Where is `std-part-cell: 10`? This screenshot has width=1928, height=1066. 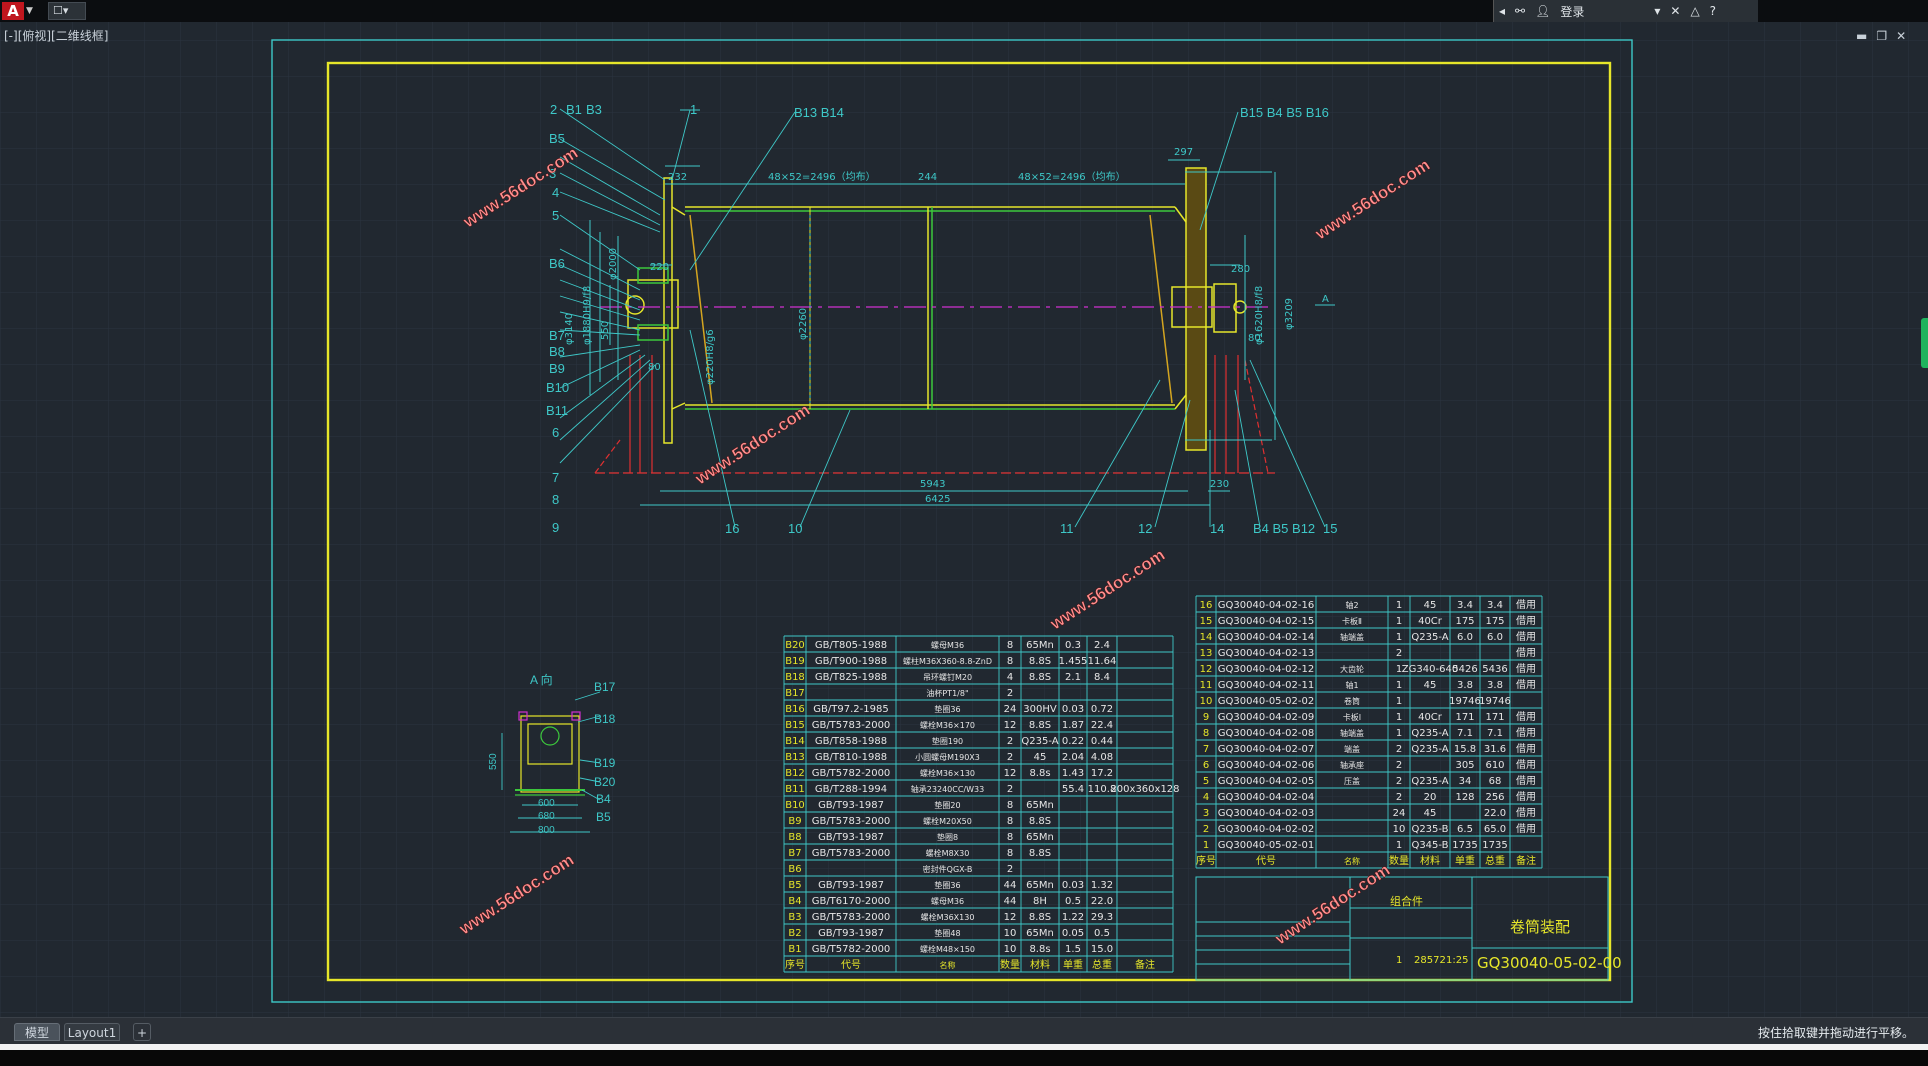
std-part-cell: 10 is located at coordinates (1010, 949).